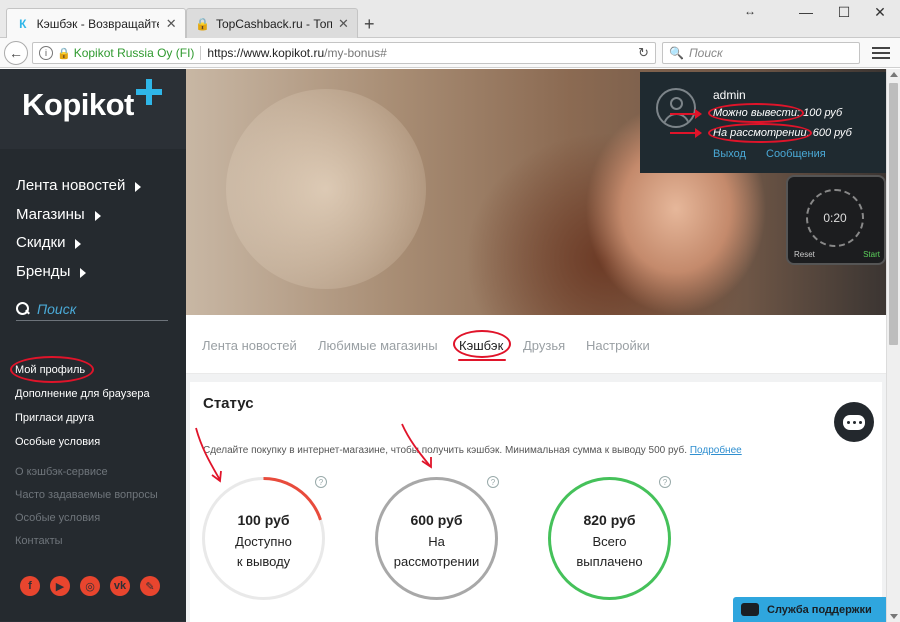  I want to click on more-link: Подробнее, so click(716, 450).